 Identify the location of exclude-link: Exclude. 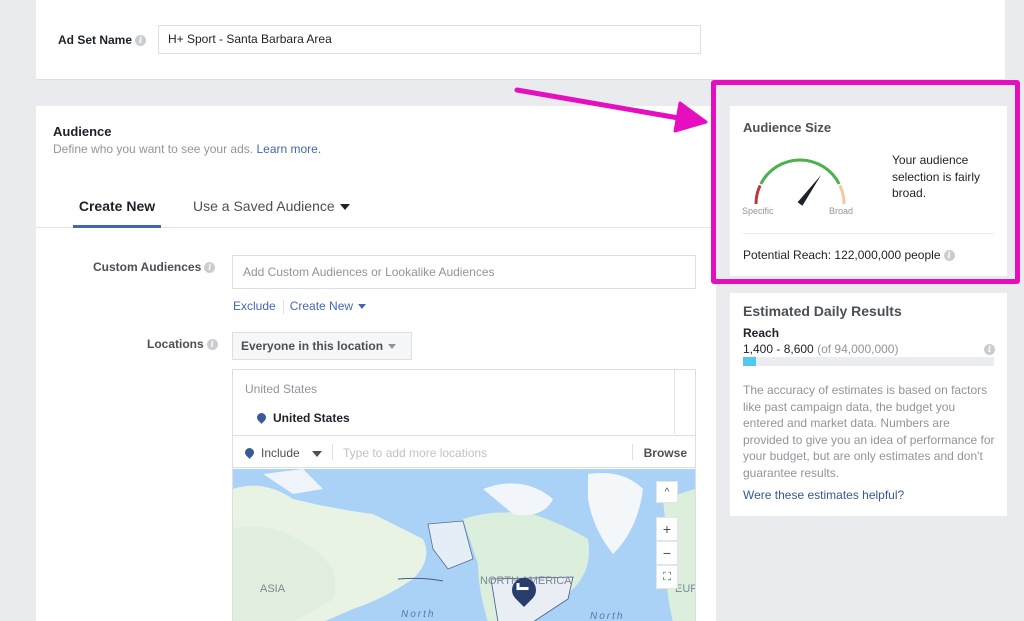
(254, 306).